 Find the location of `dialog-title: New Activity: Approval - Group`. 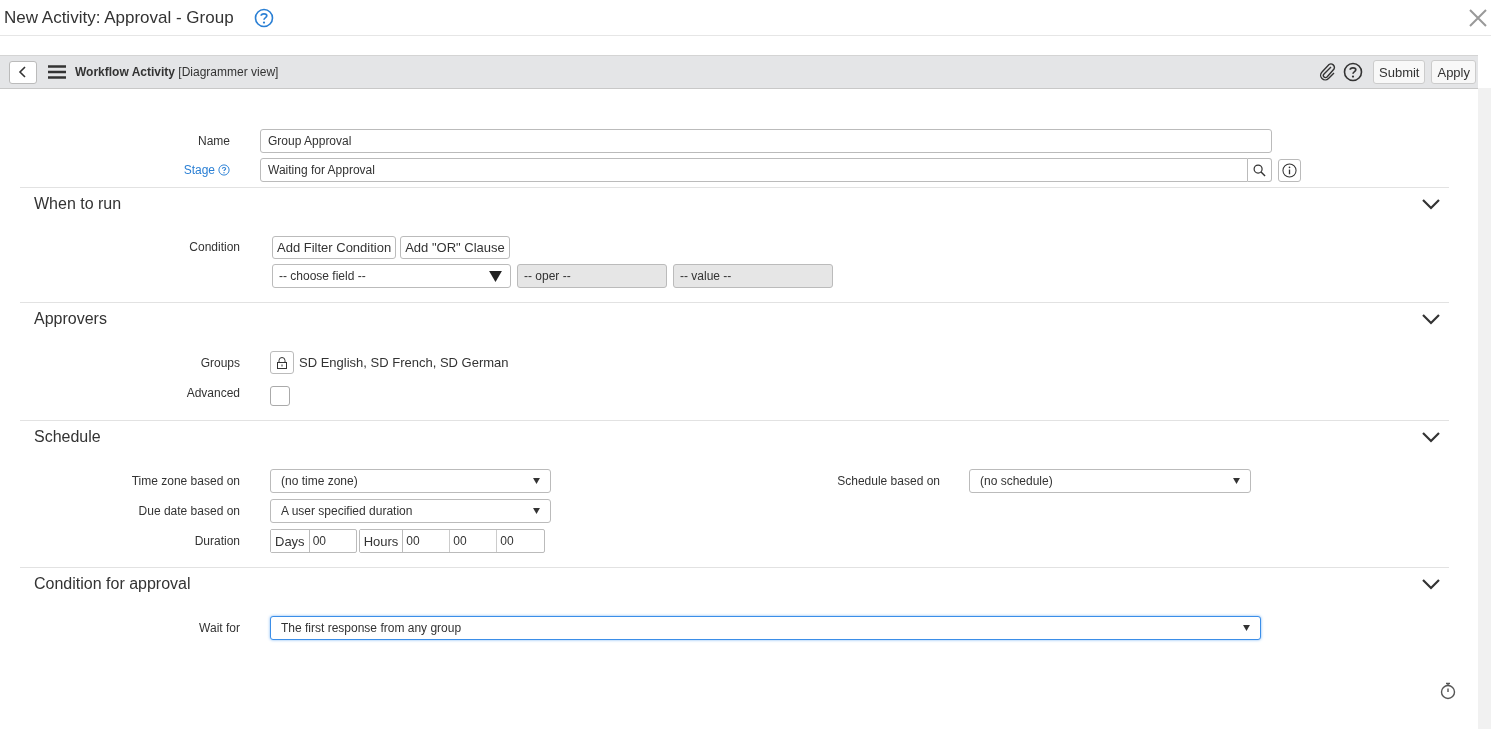

dialog-title: New Activity: Approval - Group is located at coordinates (119, 17).